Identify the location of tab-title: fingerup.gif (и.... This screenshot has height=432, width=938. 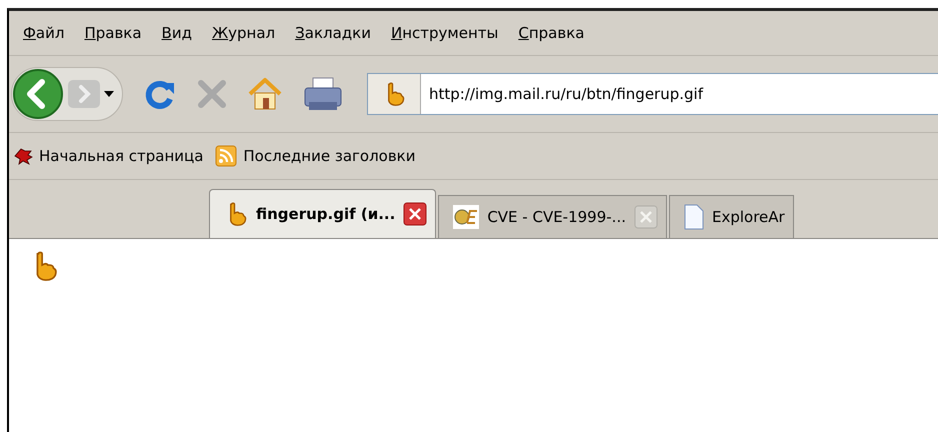
(326, 214).